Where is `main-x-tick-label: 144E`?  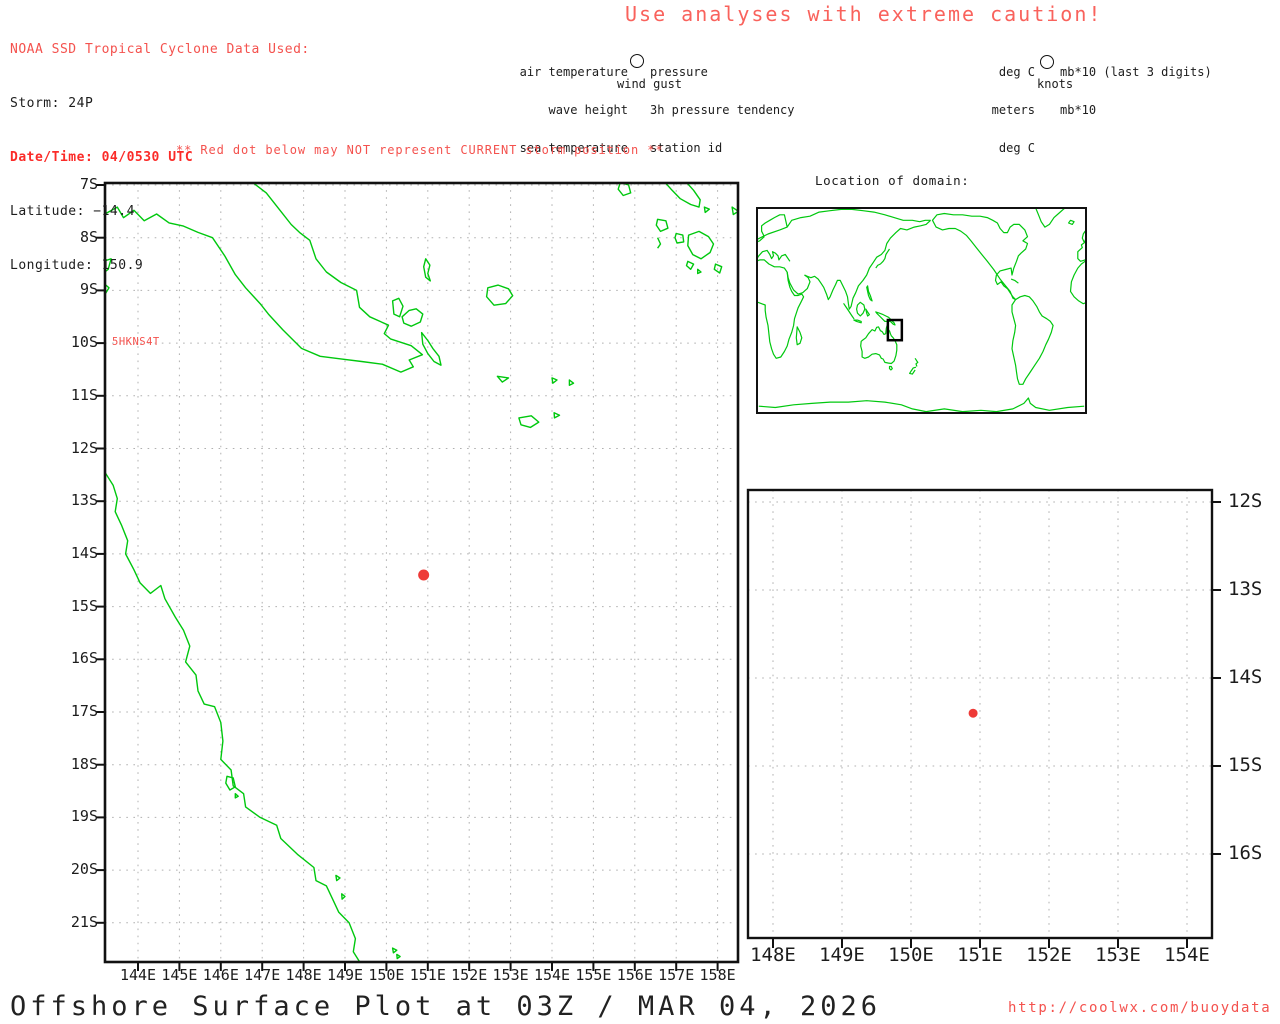 main-x-tick-label: 144E is located at coordinates (138, 975).